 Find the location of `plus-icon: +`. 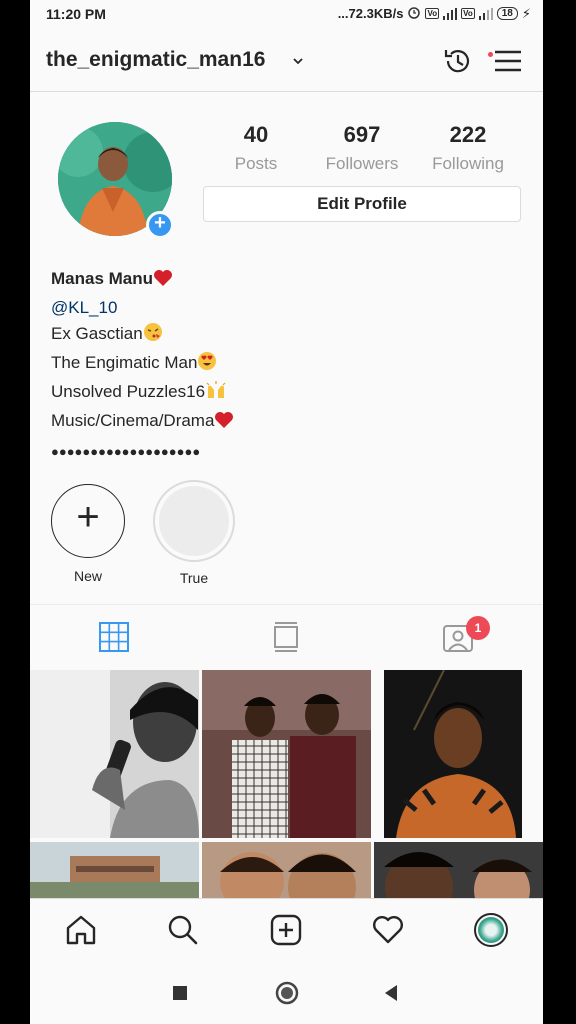

plus-icon: + is located at coordinates (88, 521).